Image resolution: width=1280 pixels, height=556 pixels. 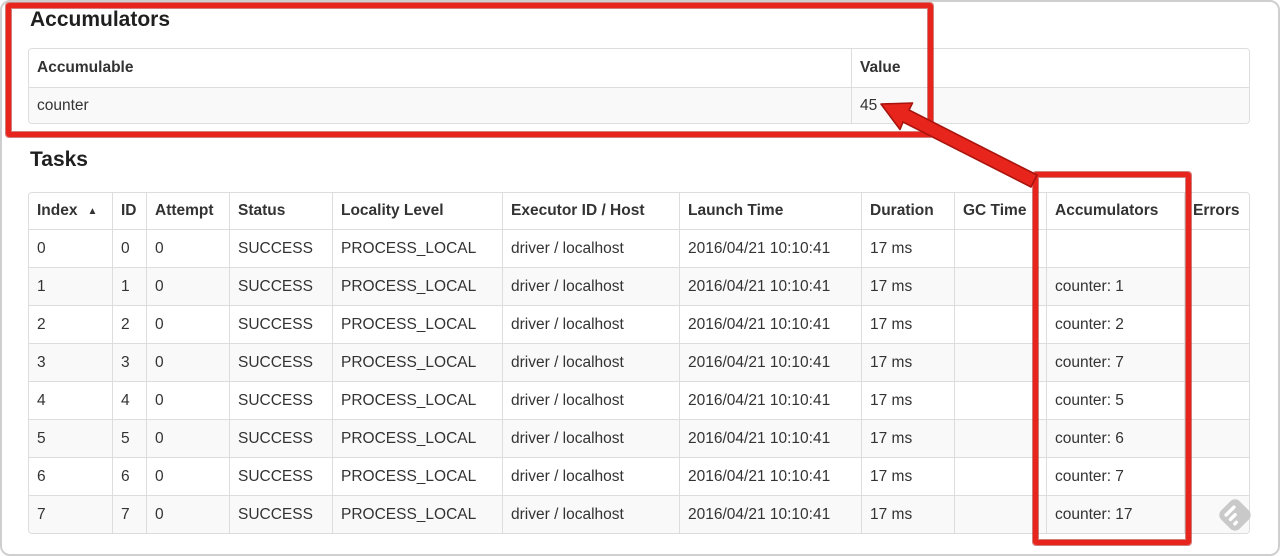 What do you see at coordinates (1115, 476) in the screenshot?
I see `task-accumulators-cell: counter: 7` at bounding box center [1115, 476].